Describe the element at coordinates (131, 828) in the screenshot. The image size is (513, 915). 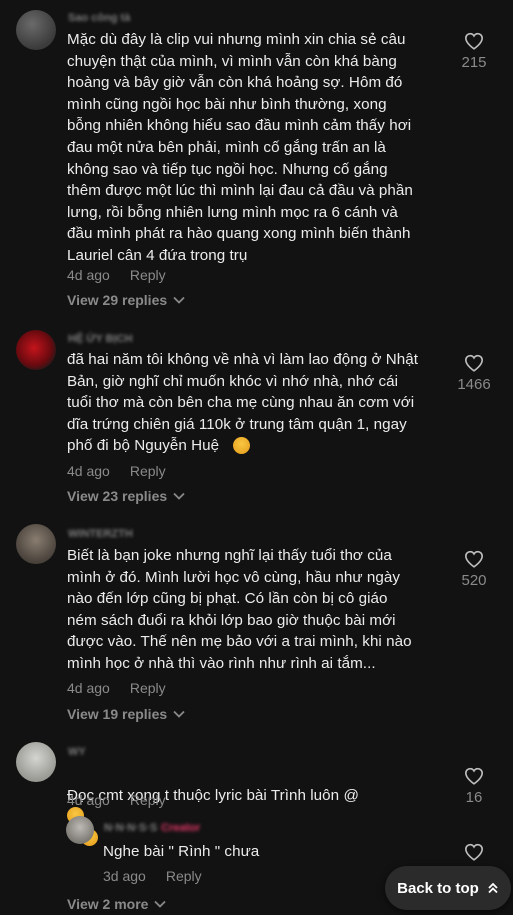
I see `reply-username-text: N·N·N·S·S` at that location.